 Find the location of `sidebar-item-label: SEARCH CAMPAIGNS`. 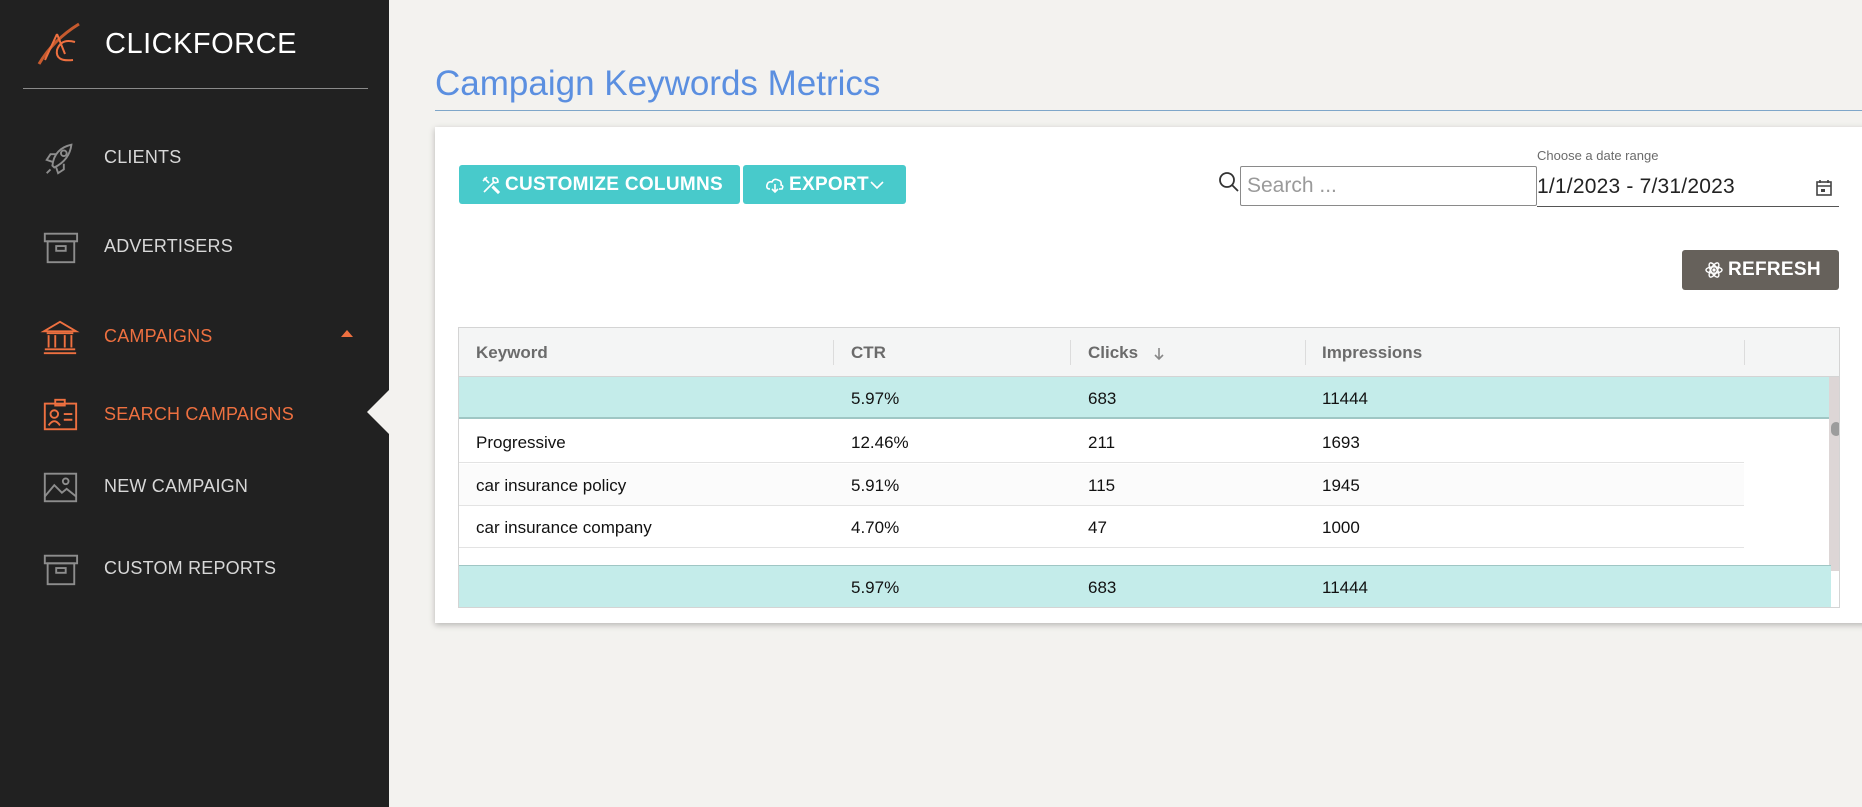

sidebar-item-label: SEARCH CAMPAIGNS is located at coordinates (199, 414).